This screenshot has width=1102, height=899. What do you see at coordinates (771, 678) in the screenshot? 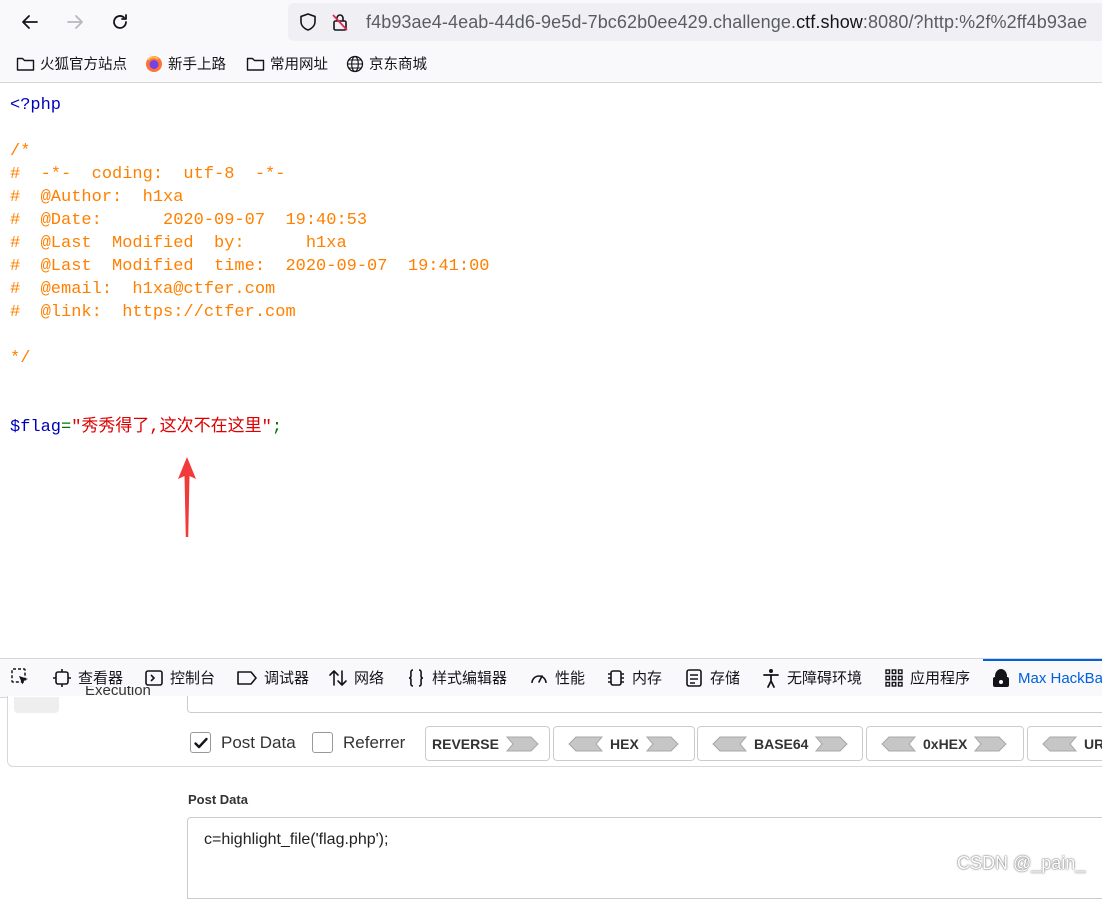
I see `accessibility-icon` at bounding box center [771, 678].